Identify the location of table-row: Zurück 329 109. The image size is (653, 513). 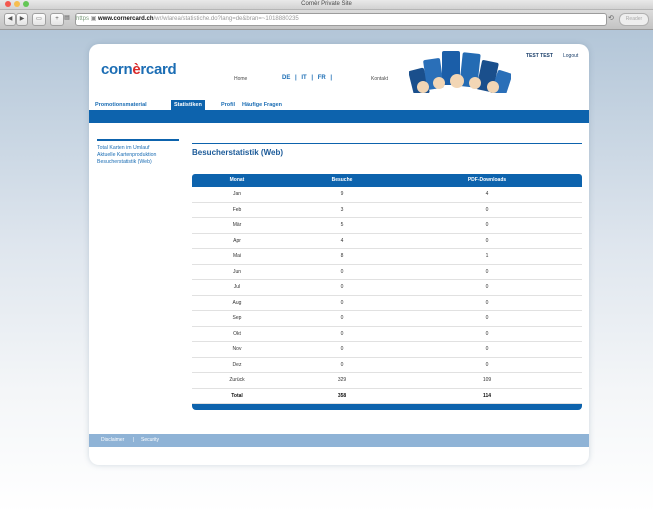
(387, 381).